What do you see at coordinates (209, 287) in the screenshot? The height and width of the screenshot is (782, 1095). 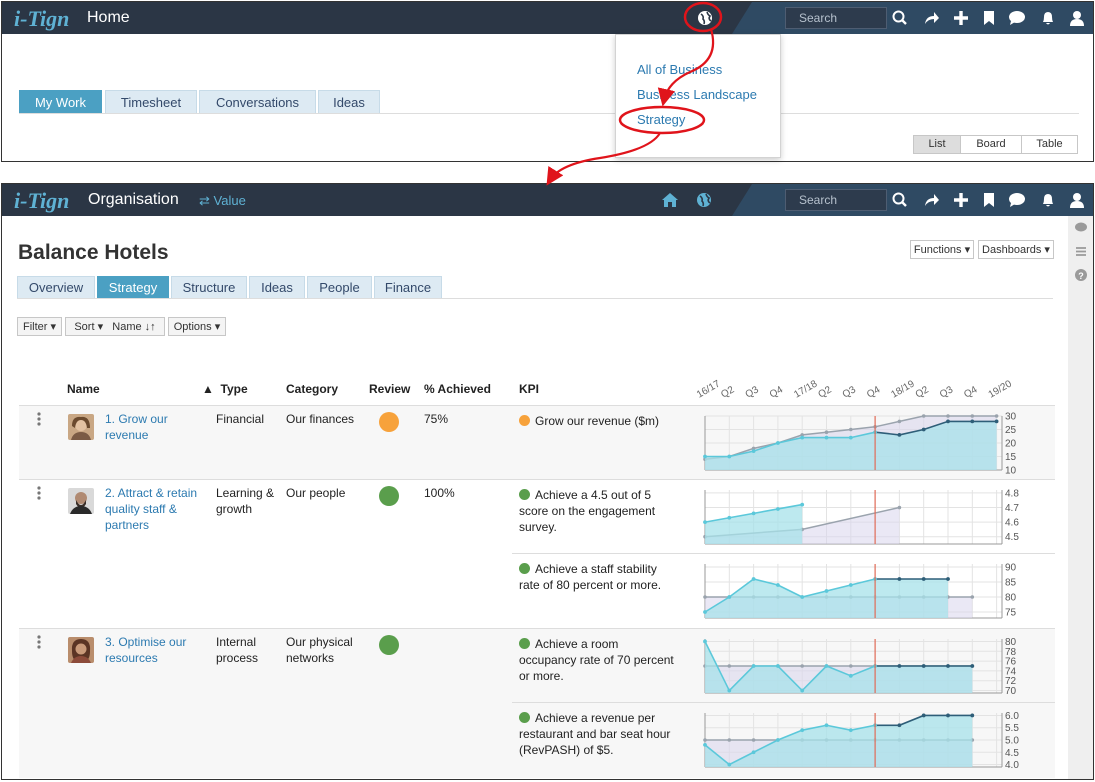 I see `tab-structure: Structure` at bounding box center [209, 287].